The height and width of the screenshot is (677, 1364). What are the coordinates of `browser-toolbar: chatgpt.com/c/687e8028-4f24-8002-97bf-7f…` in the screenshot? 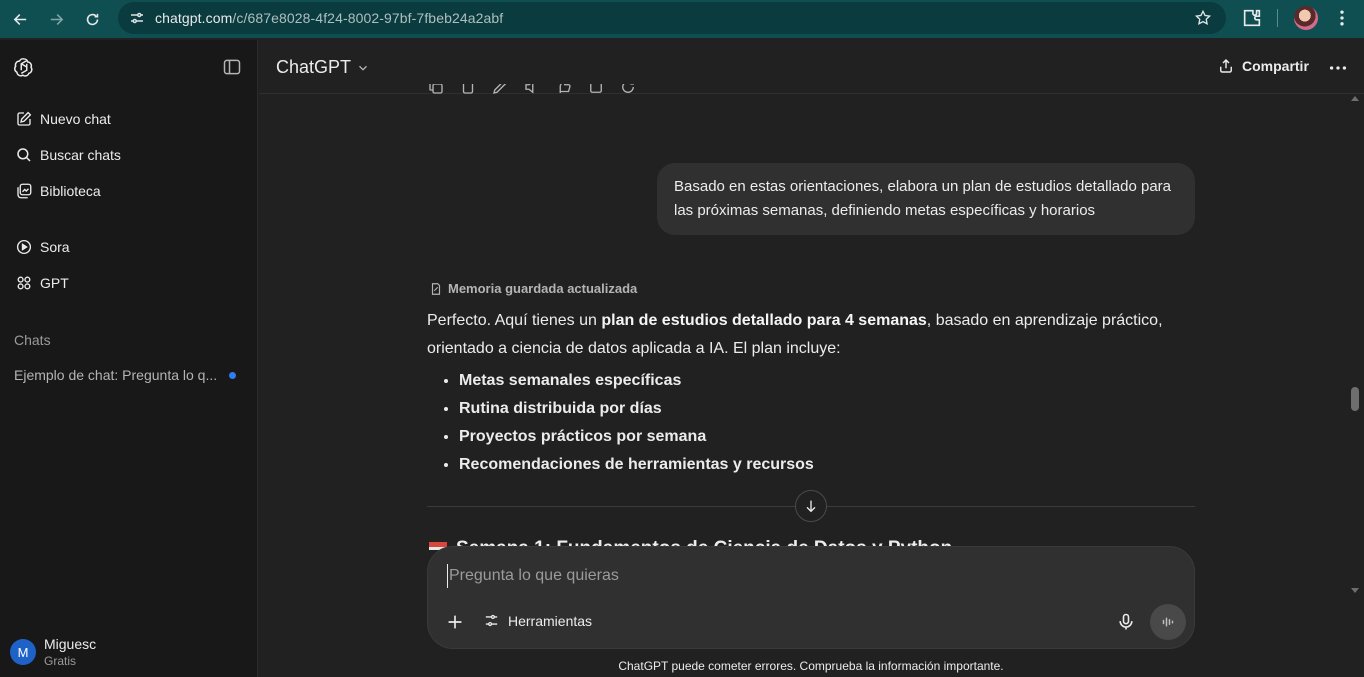 It's located at (682, 19).